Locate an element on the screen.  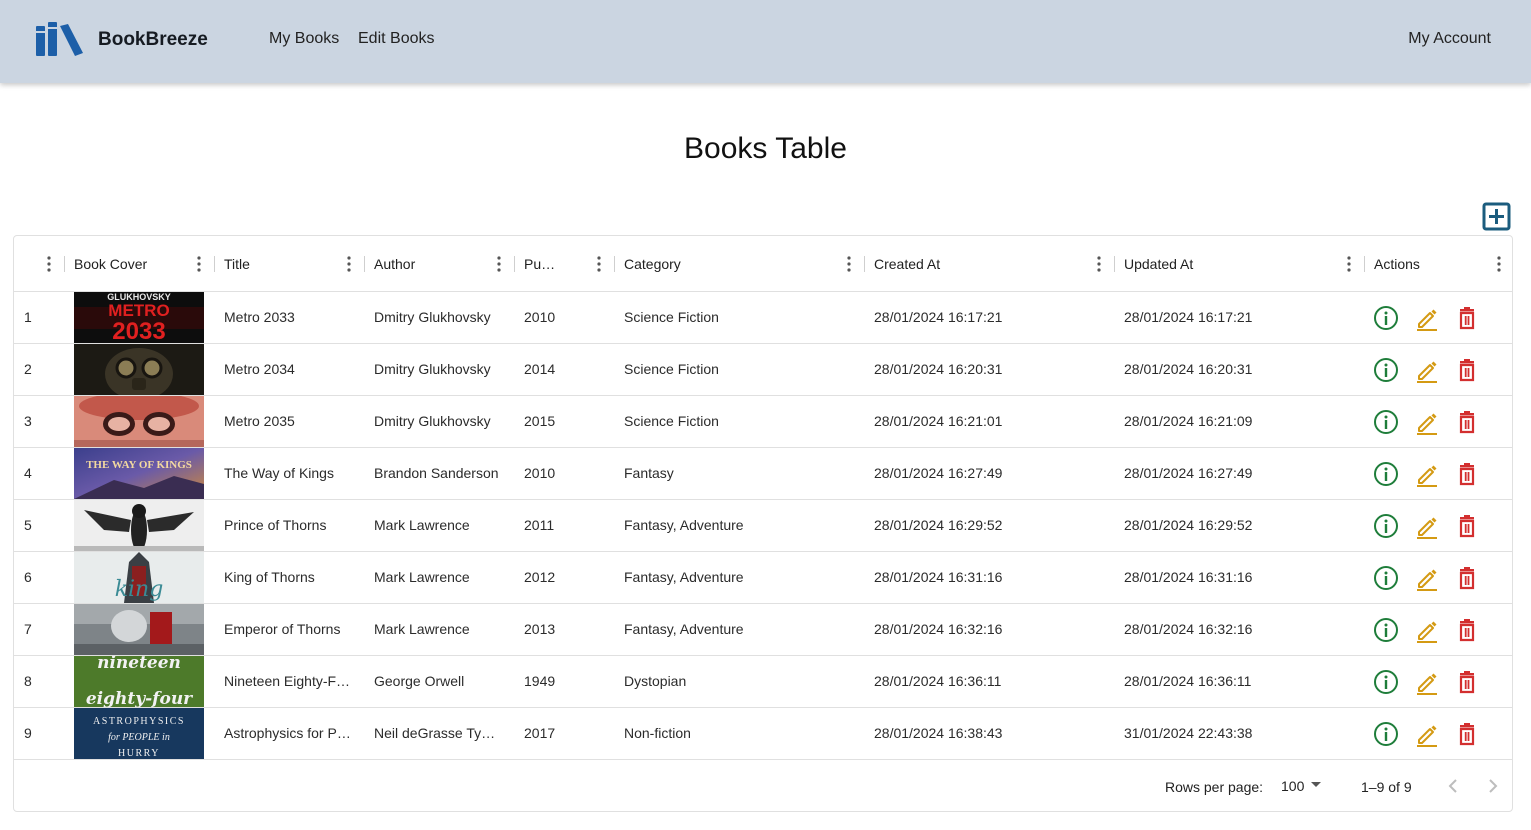
column-header-actions: Actions is located at coordinates (1438, 264).